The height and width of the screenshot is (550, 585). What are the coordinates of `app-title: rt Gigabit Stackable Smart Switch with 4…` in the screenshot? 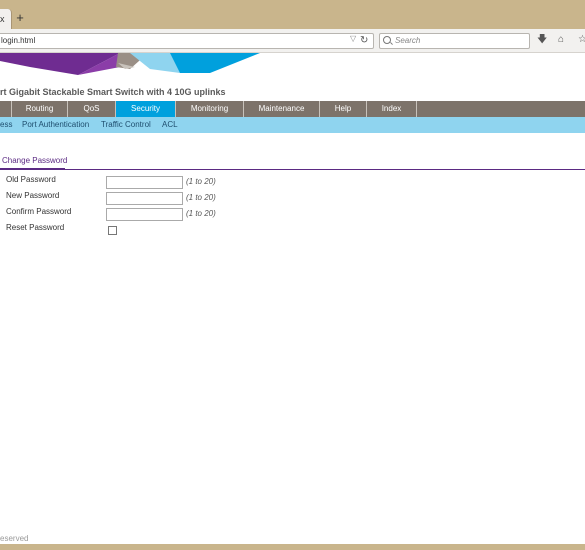 It's located at (113, 92).